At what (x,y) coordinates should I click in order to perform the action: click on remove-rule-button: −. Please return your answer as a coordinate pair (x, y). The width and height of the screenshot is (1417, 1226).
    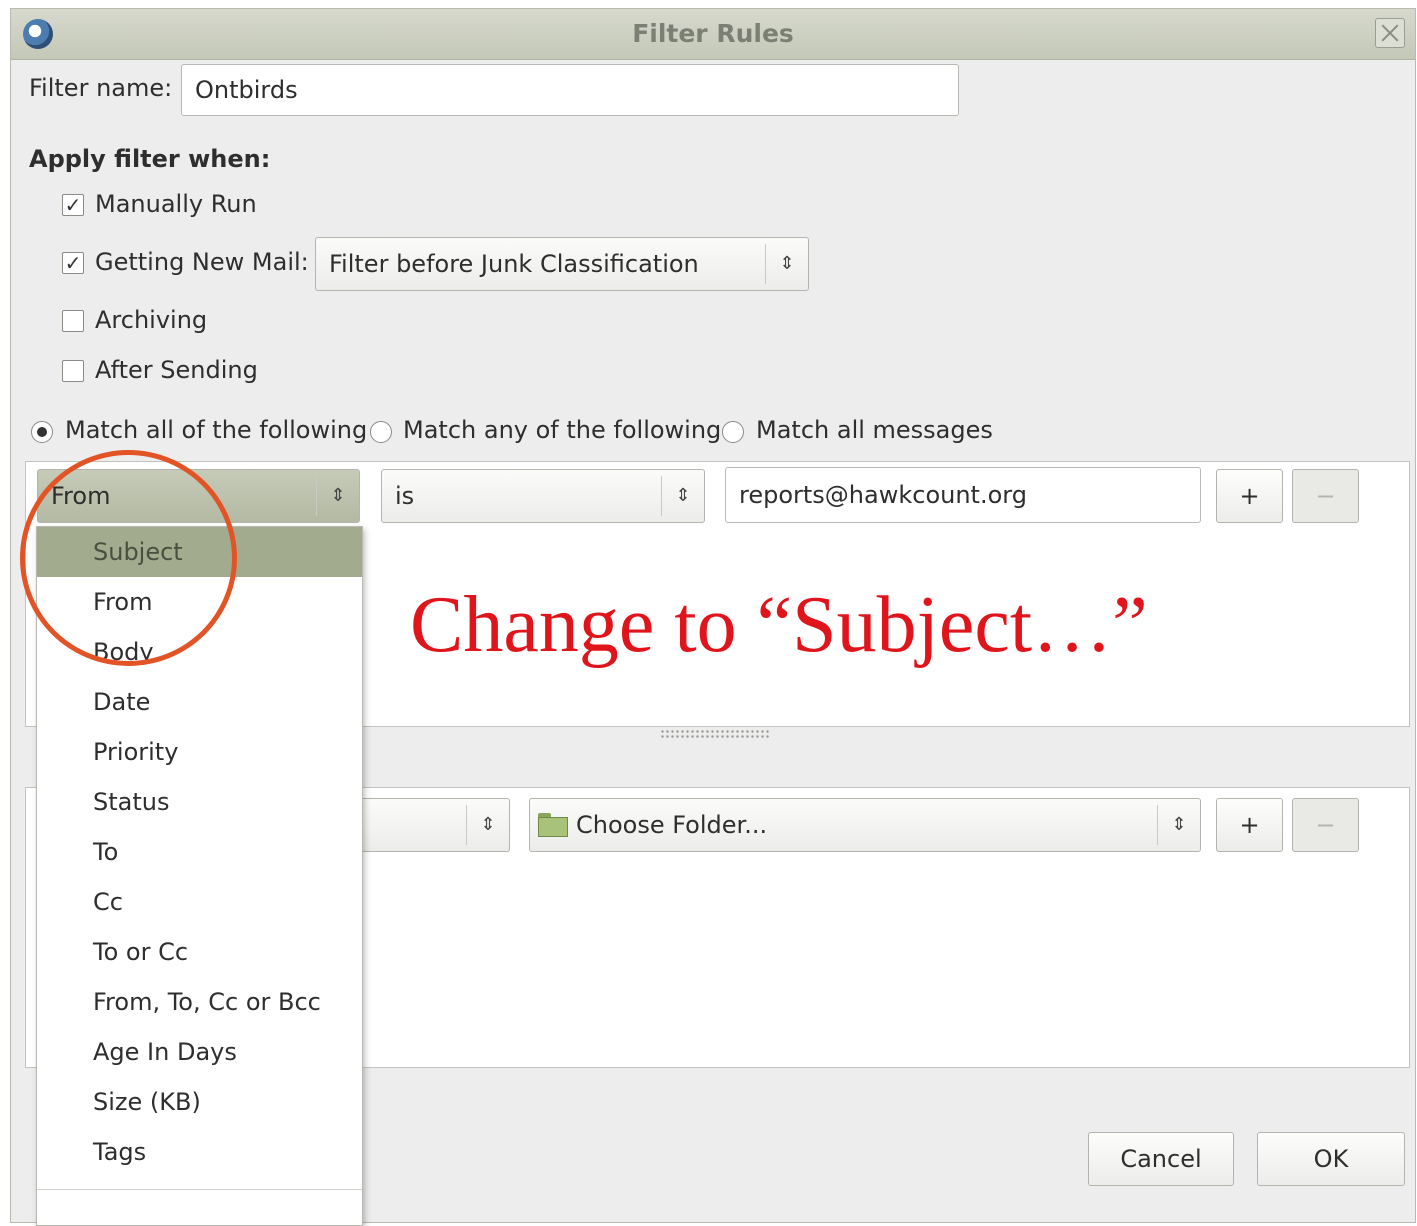
    Looking at the image, I should click on (1325, 496).